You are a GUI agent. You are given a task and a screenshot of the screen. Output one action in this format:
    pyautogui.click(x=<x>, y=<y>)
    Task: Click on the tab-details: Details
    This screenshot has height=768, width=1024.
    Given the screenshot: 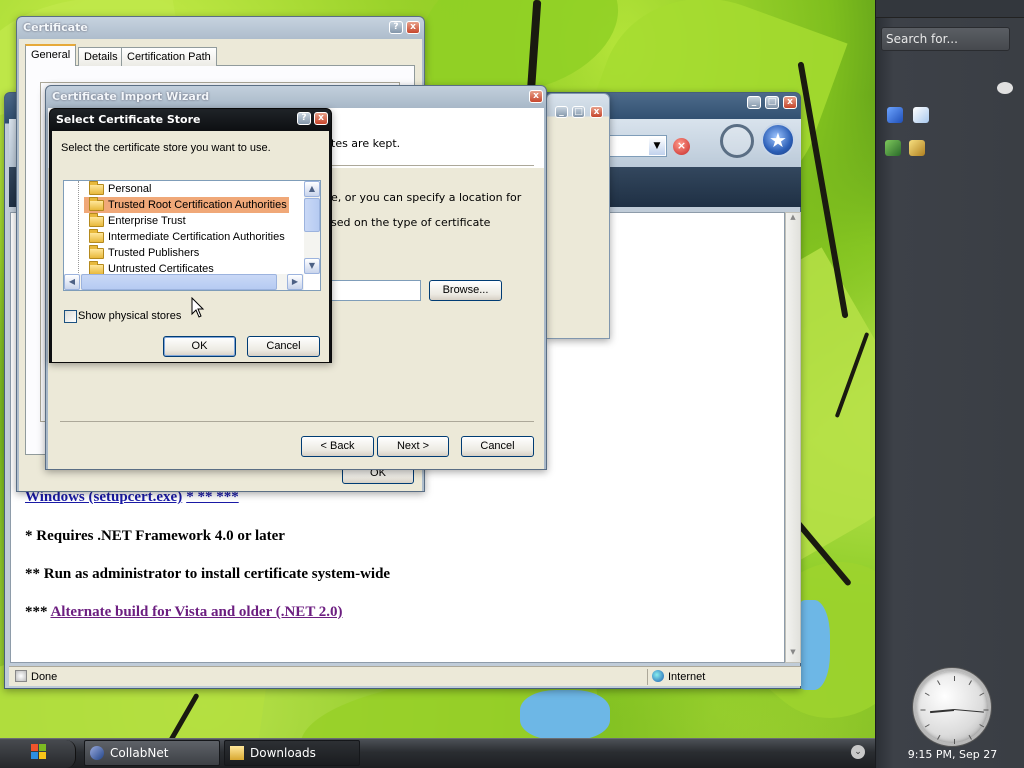 What is the action you would take?
    pyautogui.click(x=101, y=56)
    